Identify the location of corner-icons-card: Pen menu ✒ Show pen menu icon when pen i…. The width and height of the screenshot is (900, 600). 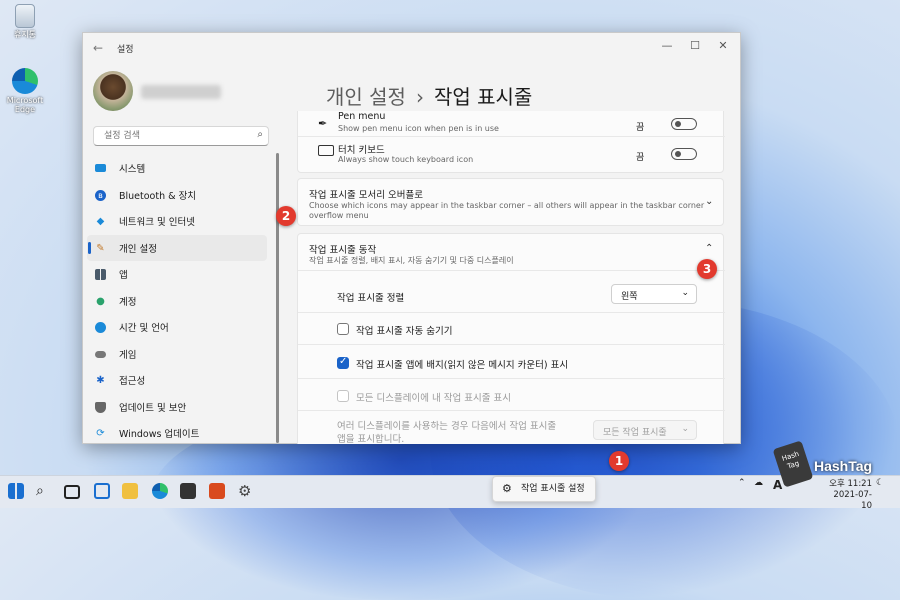
(511, 142).